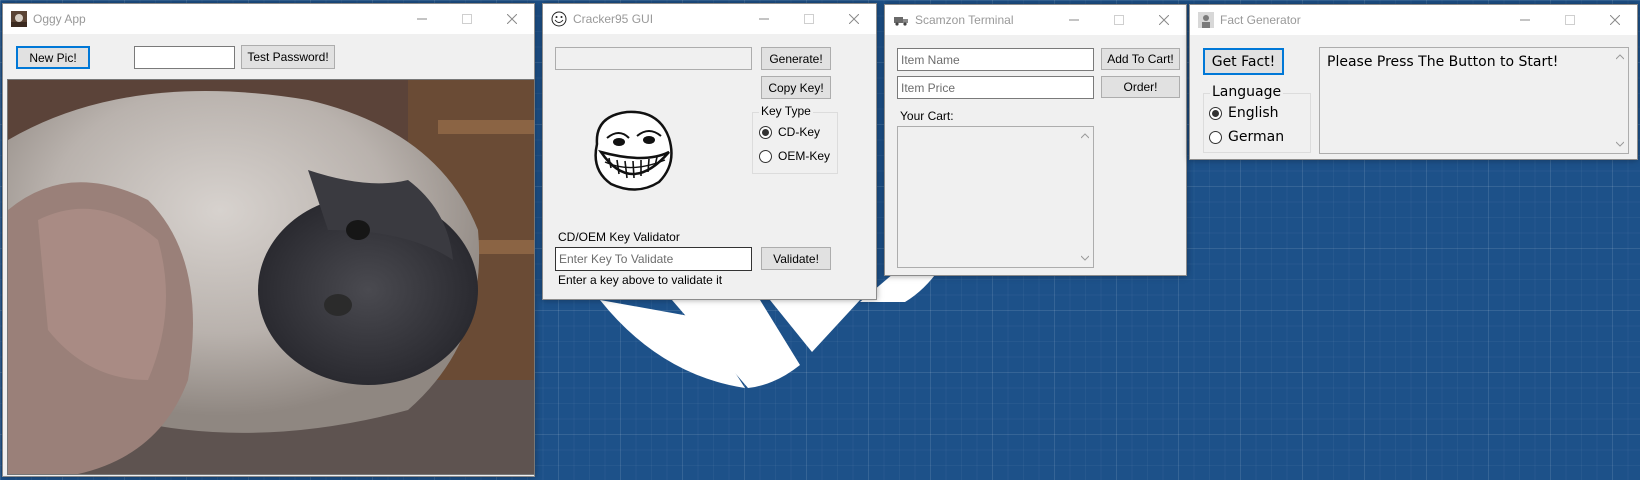 This screenshot has height=480, width=1640. What do you see at coordinates (995, 59) in the screenshot?
I see `item-name-input` at bounding box center [995, 59].